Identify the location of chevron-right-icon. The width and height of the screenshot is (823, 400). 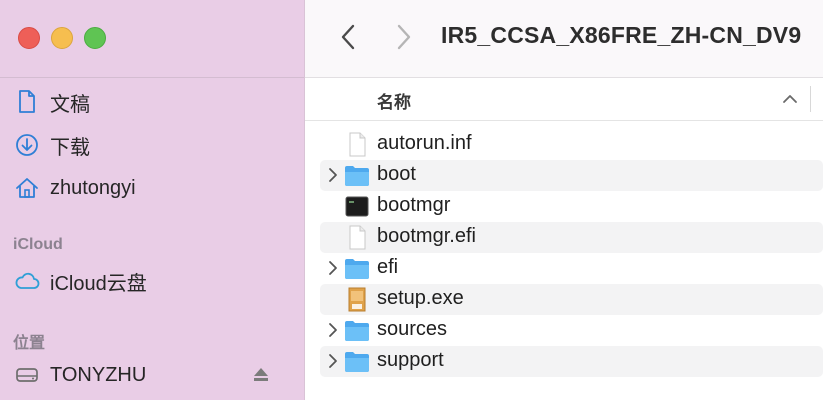
(404, 37).